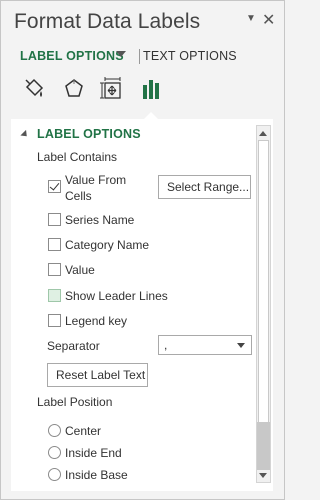 This screenshot has width=320, height=500. I want to click on label-options-bar-icon, so click(152, 90).